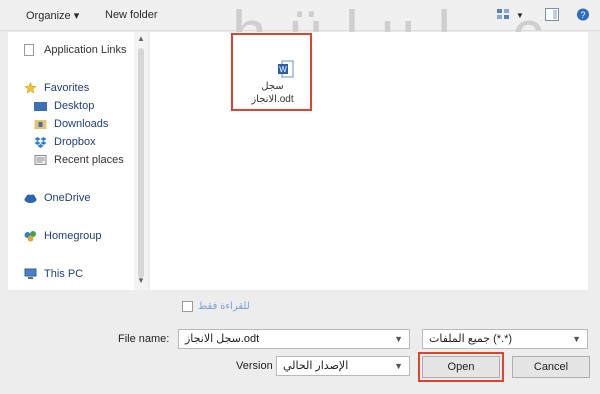 The height and width of the screenshot is (394, 600). I want to click on scrollbar-thumb, so click(141, 163).